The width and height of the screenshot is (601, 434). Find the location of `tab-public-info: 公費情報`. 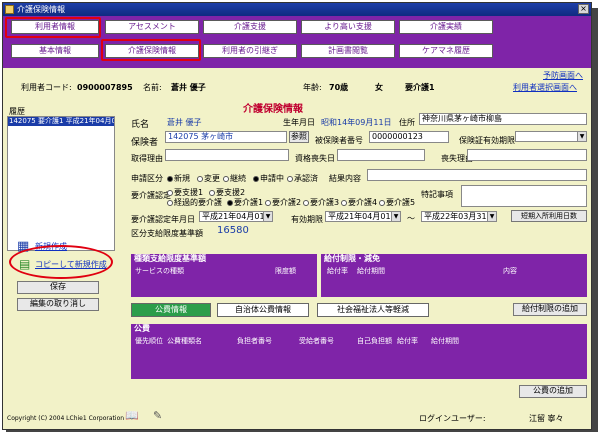

tab-public-info: 公費情報 is located at coordinates (171, 310).